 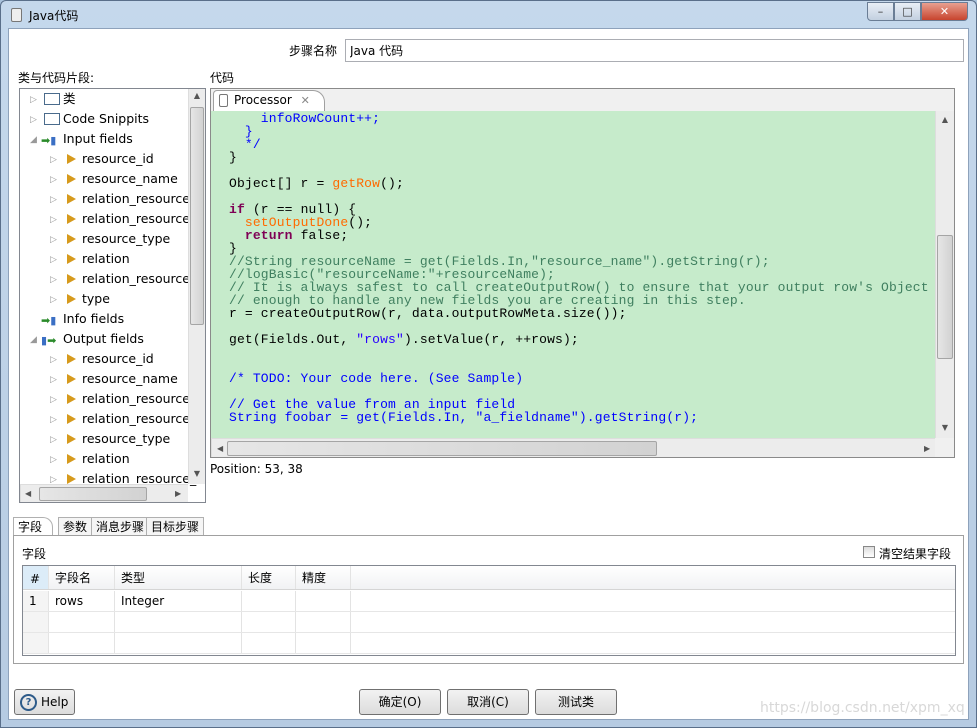 What do you see at coordinates (256, 469) in the screenshot?
I see `cursor-position: Position: 53, 38` at bounding box center [256, 469].